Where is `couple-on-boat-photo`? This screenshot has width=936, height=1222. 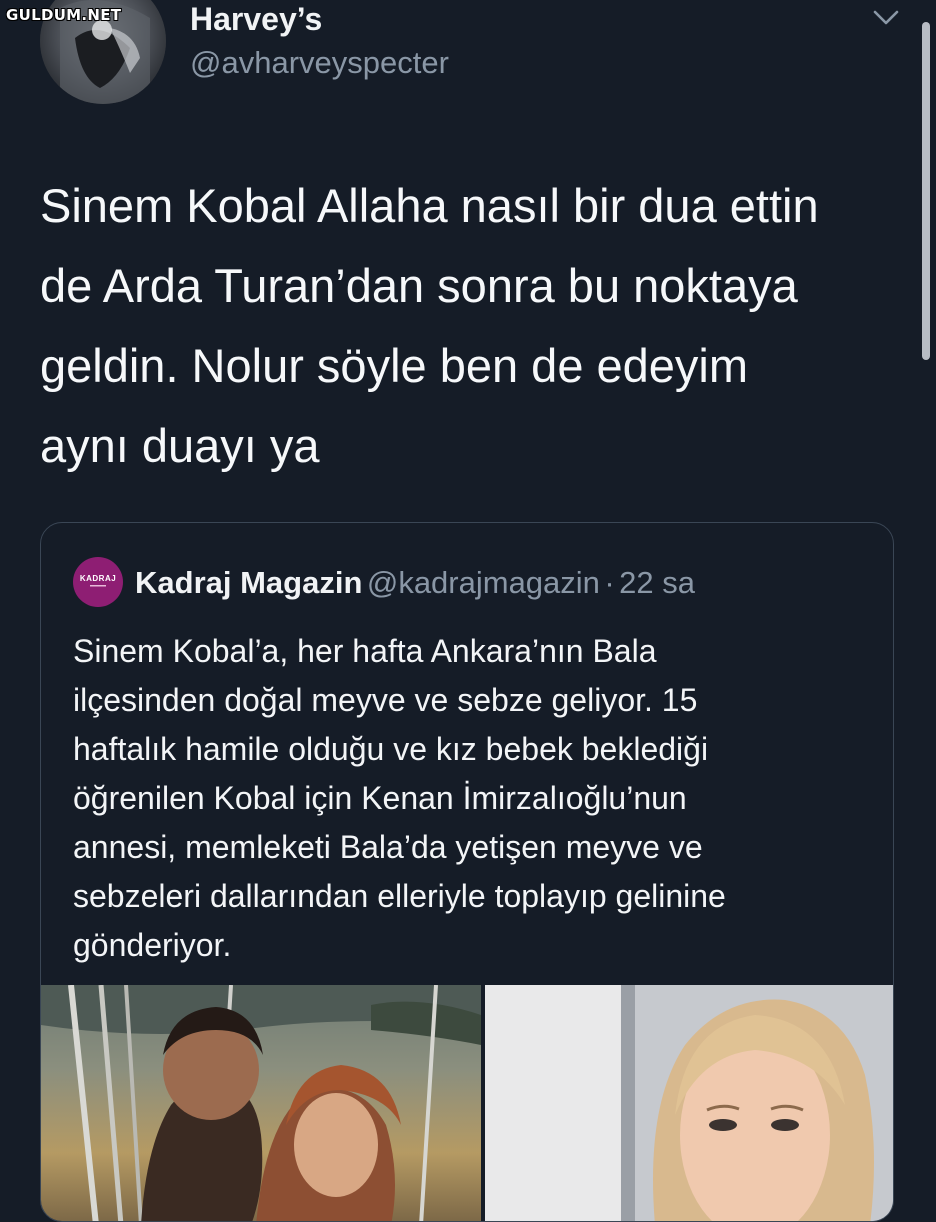 couple-on-boat-photo is located at coordinates (261, 1103).